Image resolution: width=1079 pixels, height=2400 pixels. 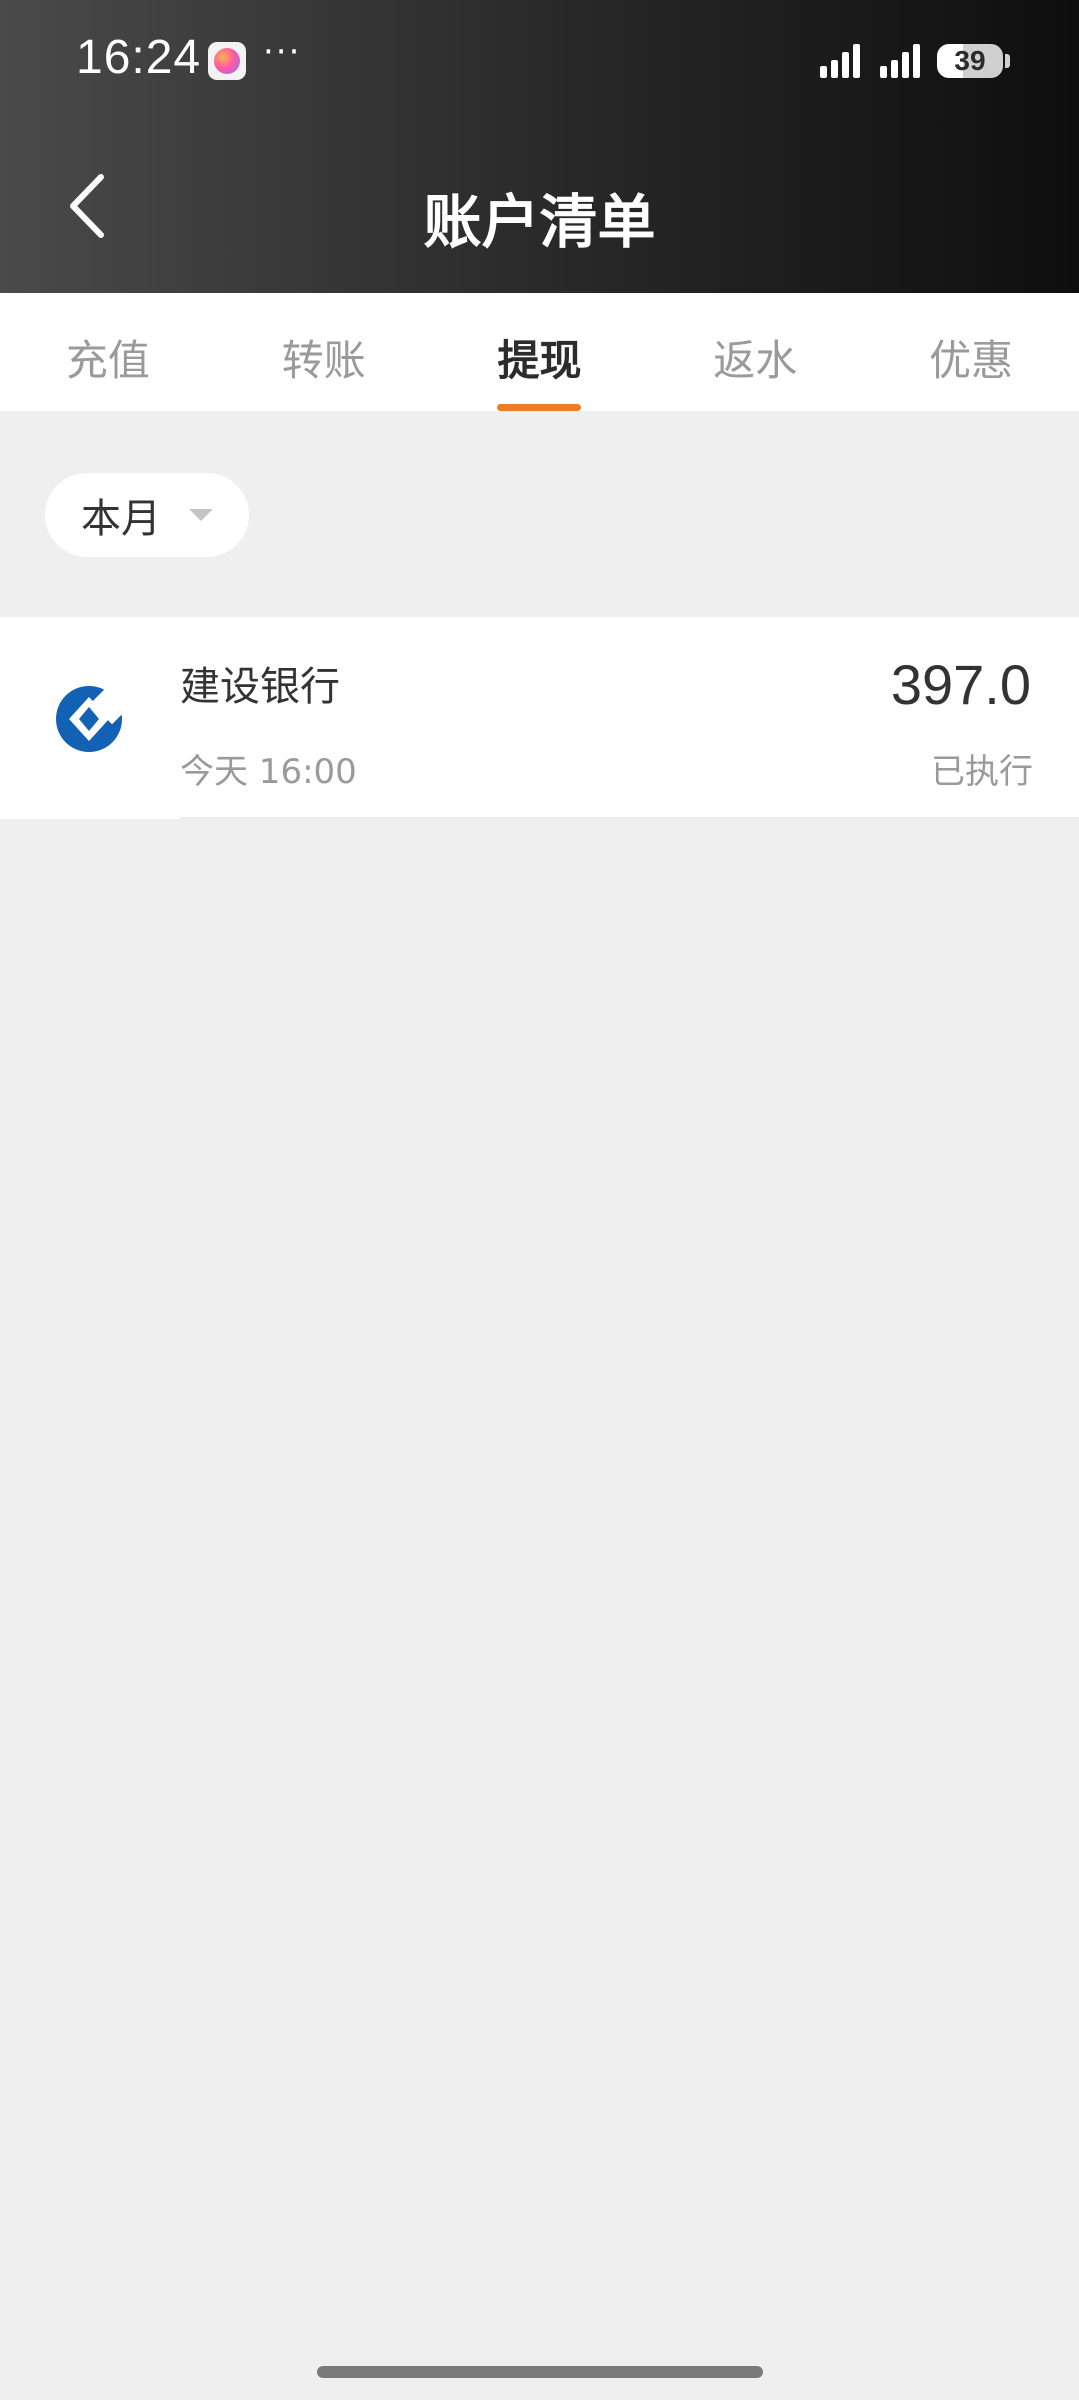 I want to click on tab-transfer: 转账, so click(x=324, y=352).